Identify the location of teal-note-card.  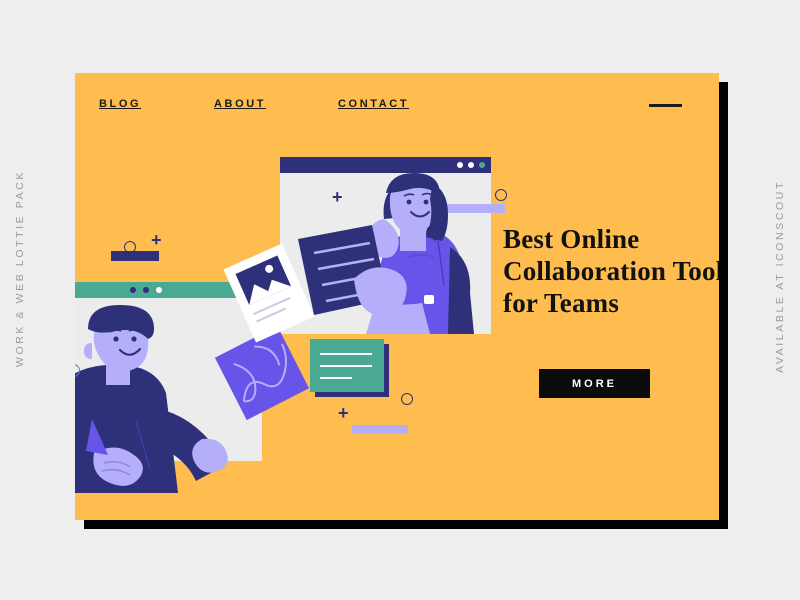
(347, 365).